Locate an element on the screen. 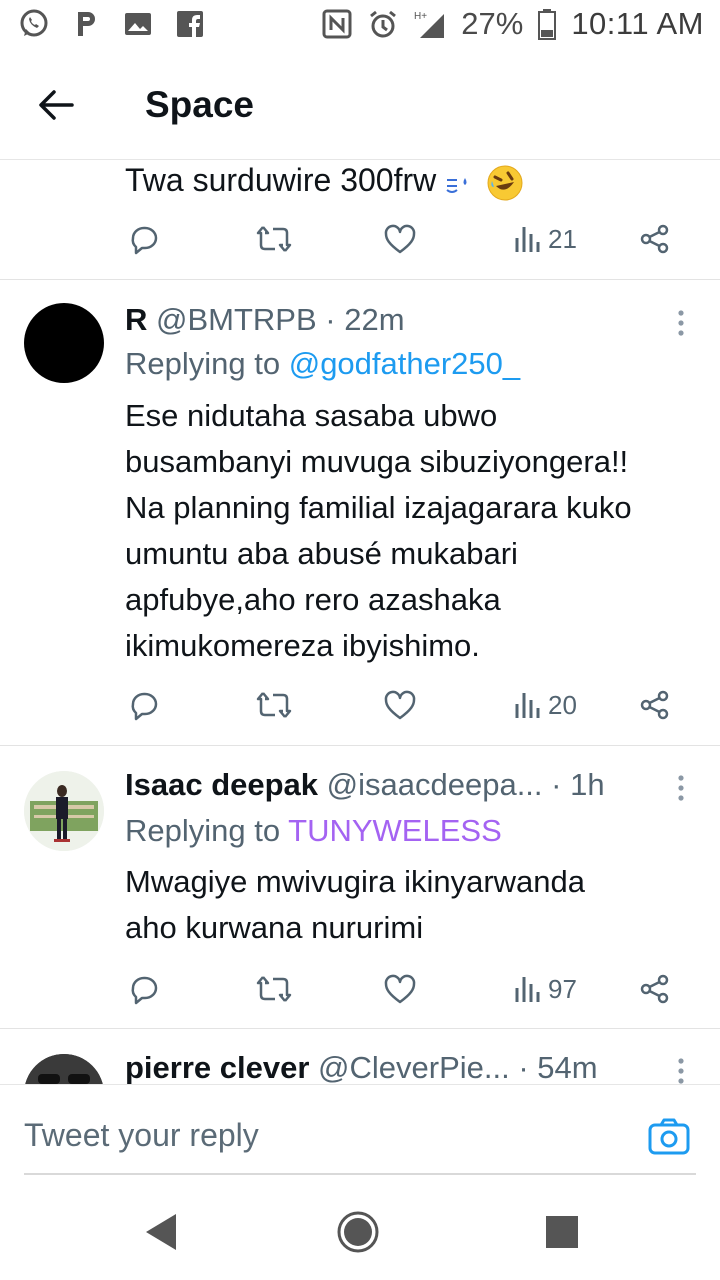 This screenshot has width=720, height=1280. nav-home-icon is located at coordinates (358, 1232).